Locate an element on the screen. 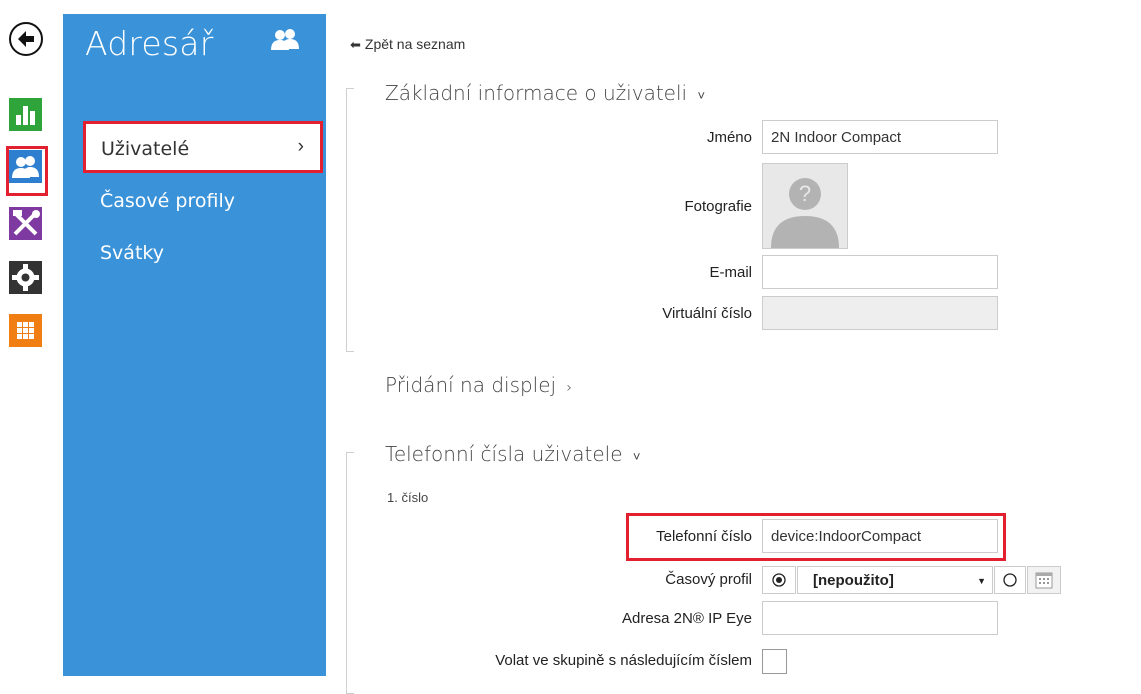 The width and height of the screenshot is (1141, 694). section-display: Přidání na displej › is located at coordinates (478, 385).